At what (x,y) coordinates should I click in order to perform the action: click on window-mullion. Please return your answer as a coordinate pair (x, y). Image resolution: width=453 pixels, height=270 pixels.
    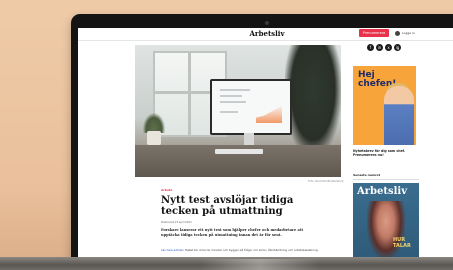
    Looking at the image, I should click on (189, 94).